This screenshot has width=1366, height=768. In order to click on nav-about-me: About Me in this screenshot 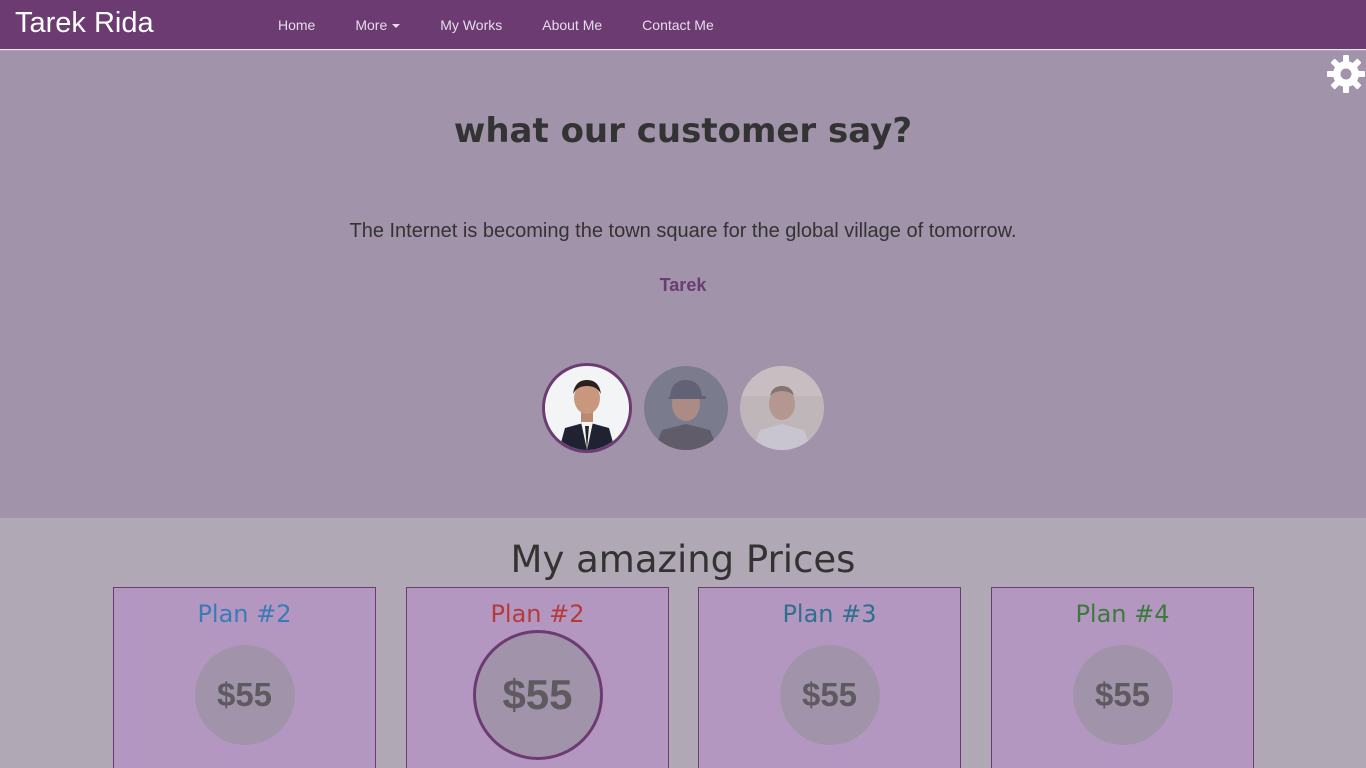, I will do `click(572, 25)`.